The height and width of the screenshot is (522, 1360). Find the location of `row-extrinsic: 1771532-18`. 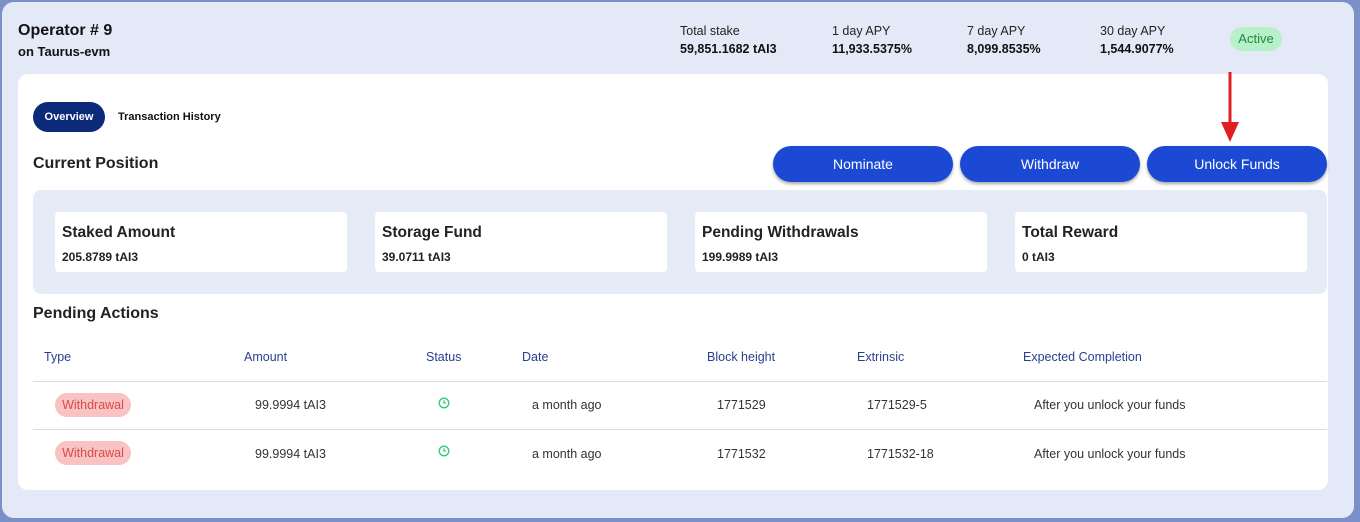

row-extrinsic: 1771532-18 is located at coordinates (900, 454).